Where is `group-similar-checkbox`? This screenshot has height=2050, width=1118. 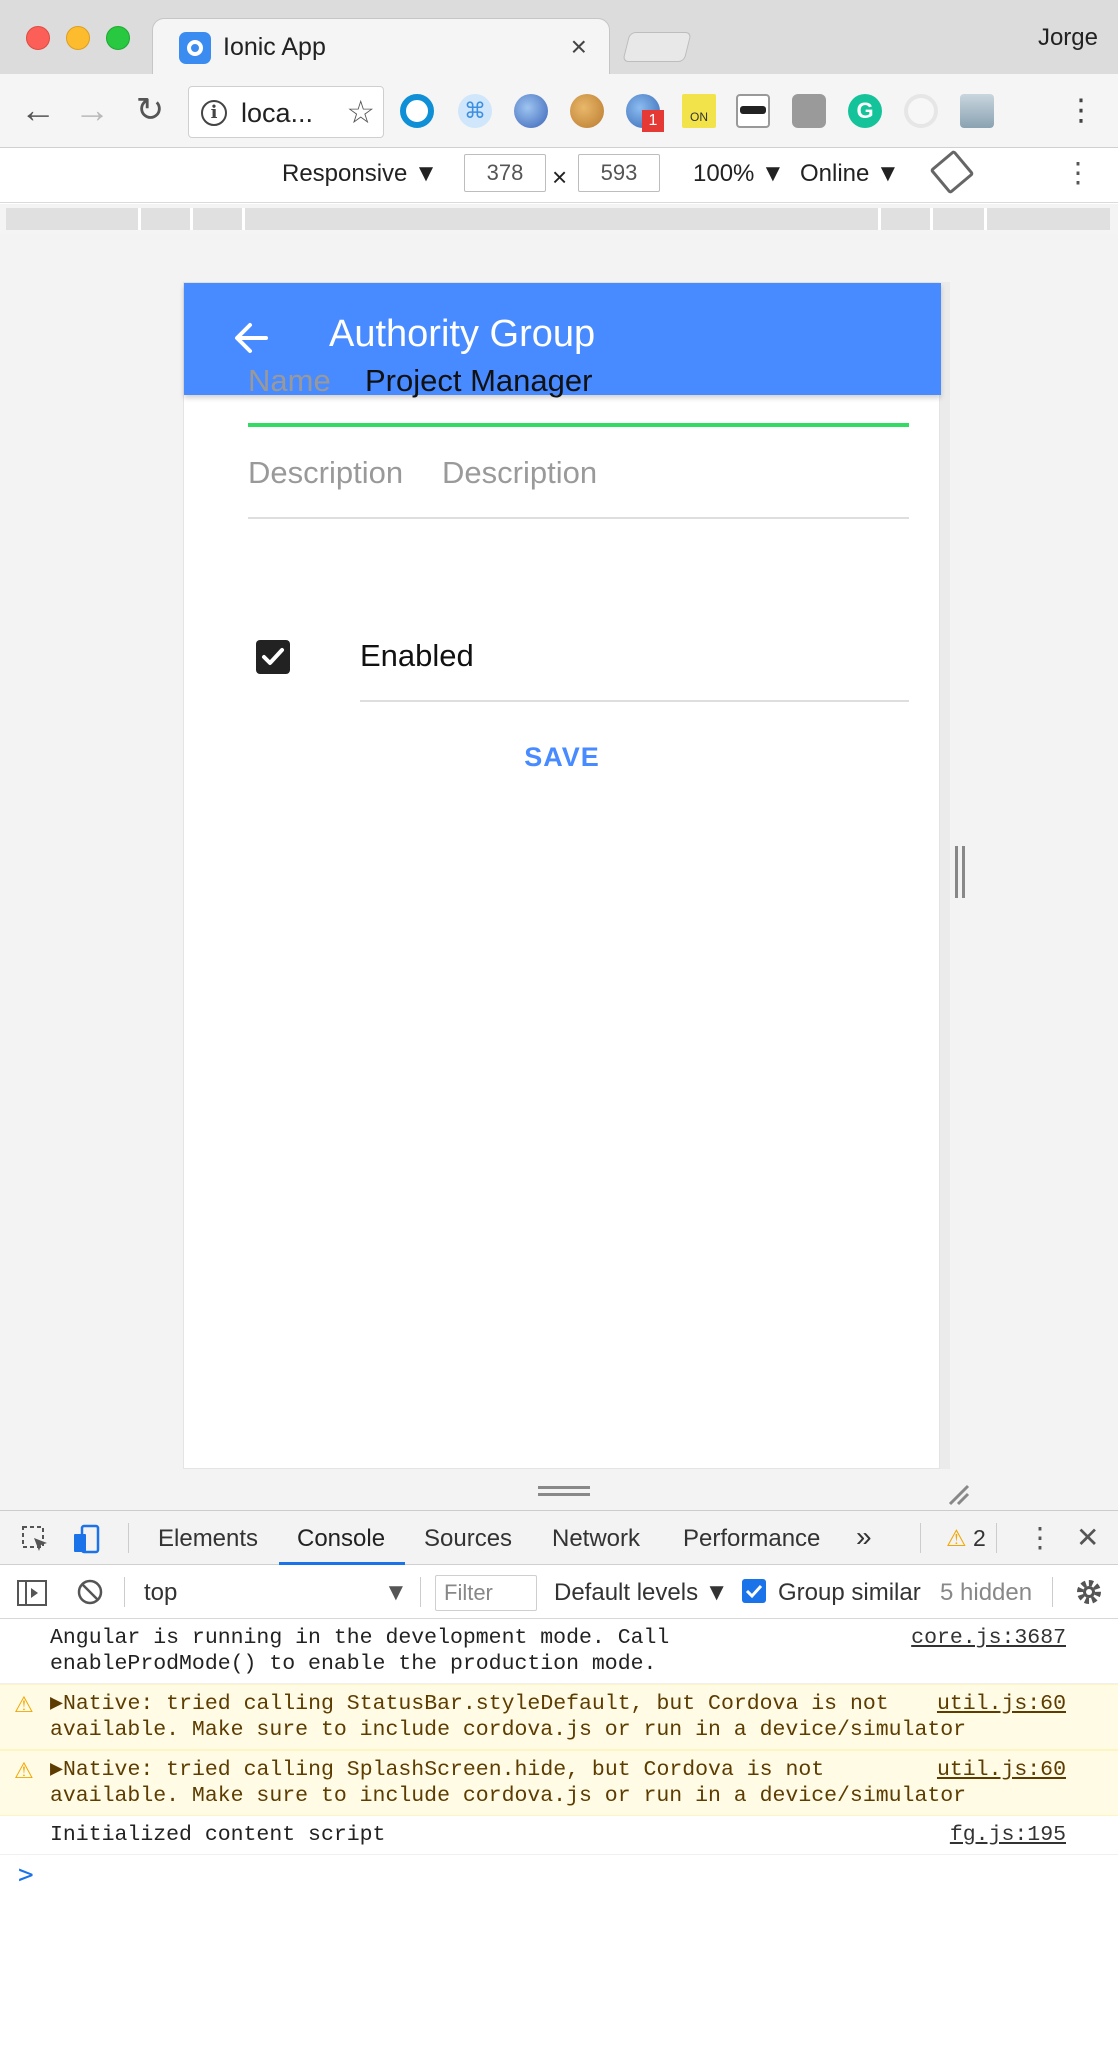 group-similar-checkbox is located at coordinates (754, 1591).